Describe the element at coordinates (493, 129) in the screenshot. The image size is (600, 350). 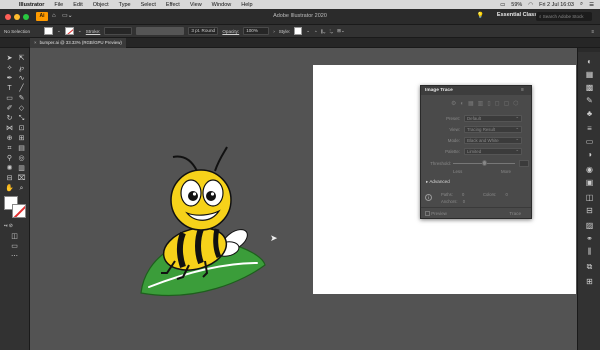
I see `view-select: Tracing Result` at that location.